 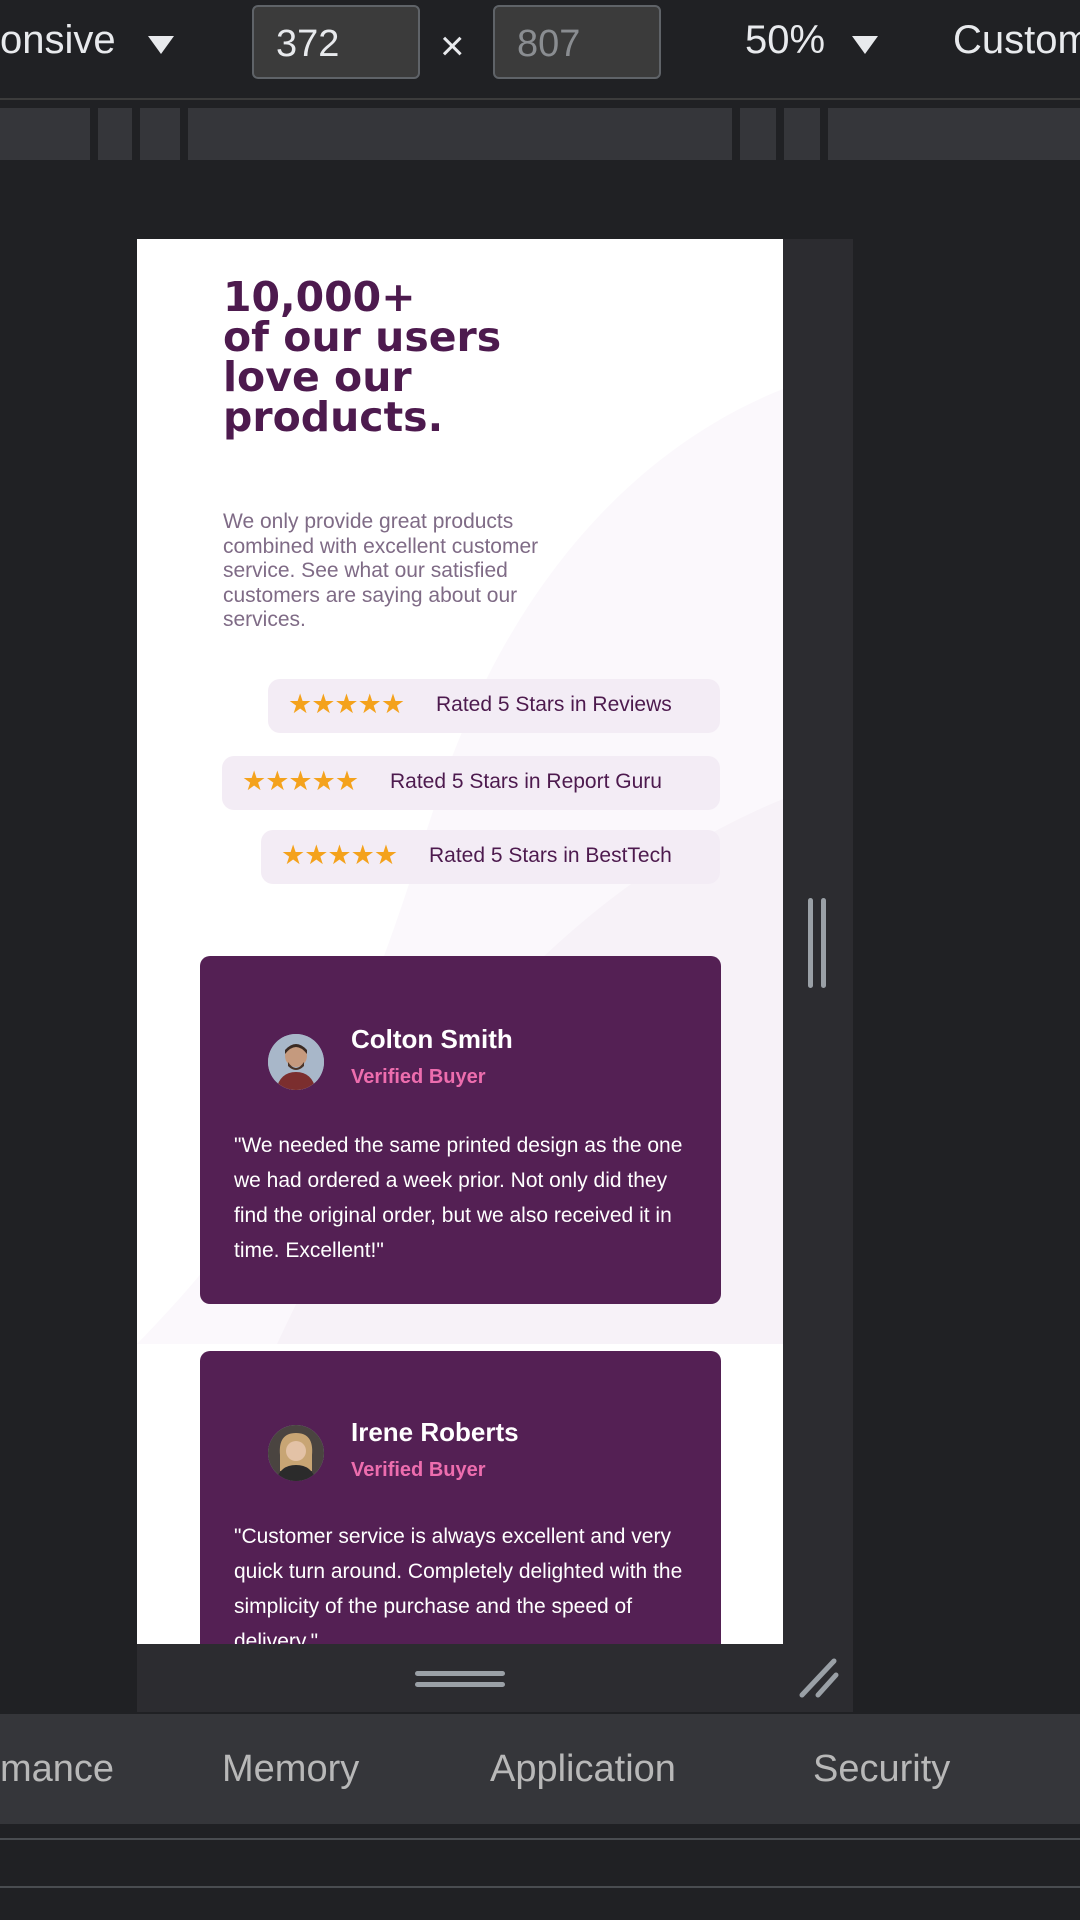 I want to click on device-mode-select: onsive, so click(x=58, y=40).